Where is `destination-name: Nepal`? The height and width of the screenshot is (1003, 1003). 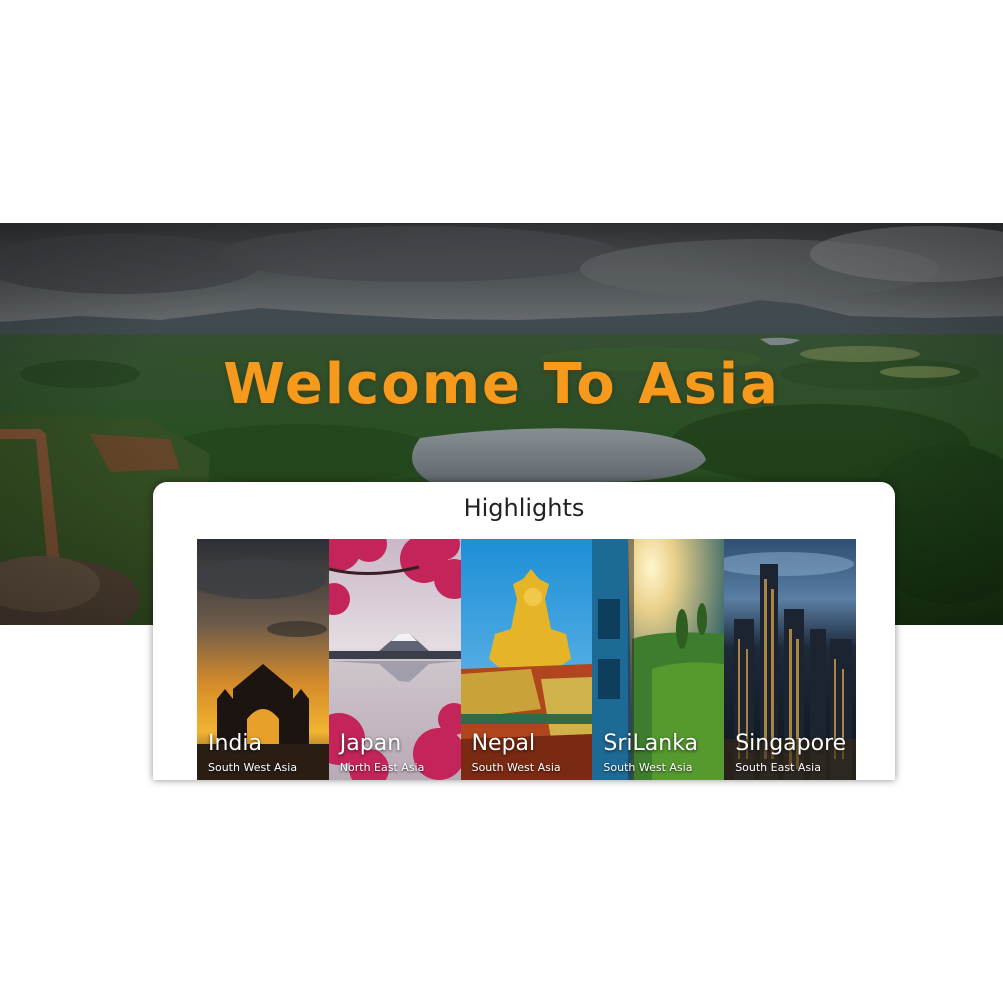 destination-name: Nepal is located at coordinates (503, 743).